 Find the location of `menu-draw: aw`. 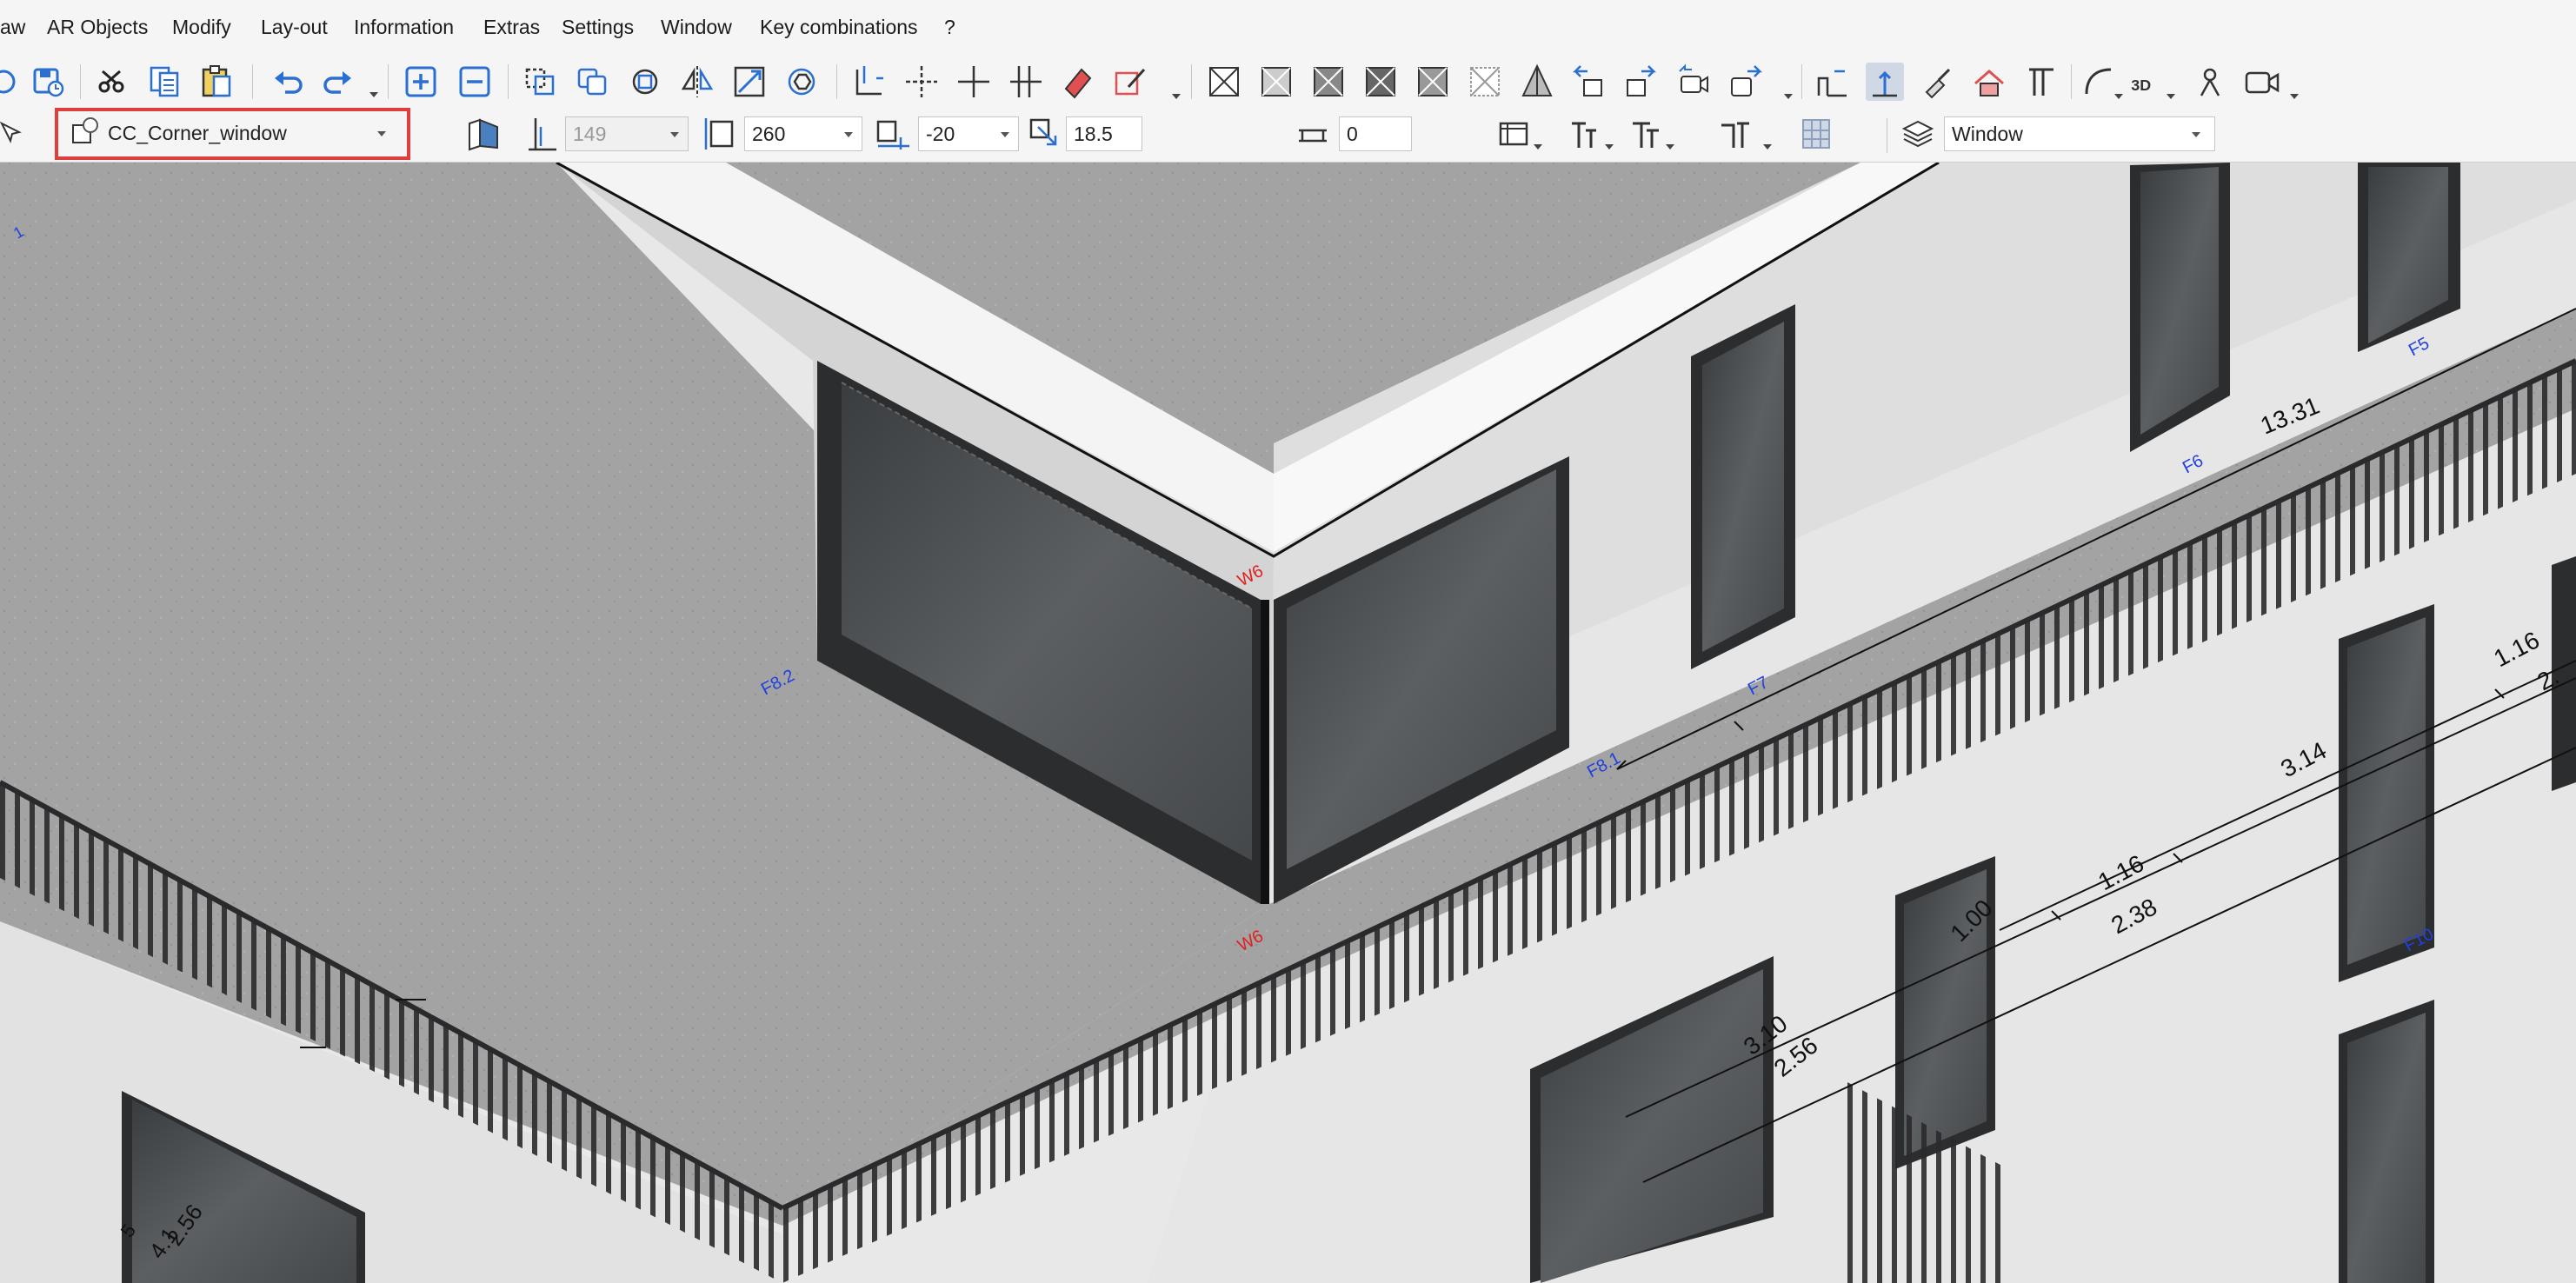

menu-draw: aw is located at coordinates (12, 27).